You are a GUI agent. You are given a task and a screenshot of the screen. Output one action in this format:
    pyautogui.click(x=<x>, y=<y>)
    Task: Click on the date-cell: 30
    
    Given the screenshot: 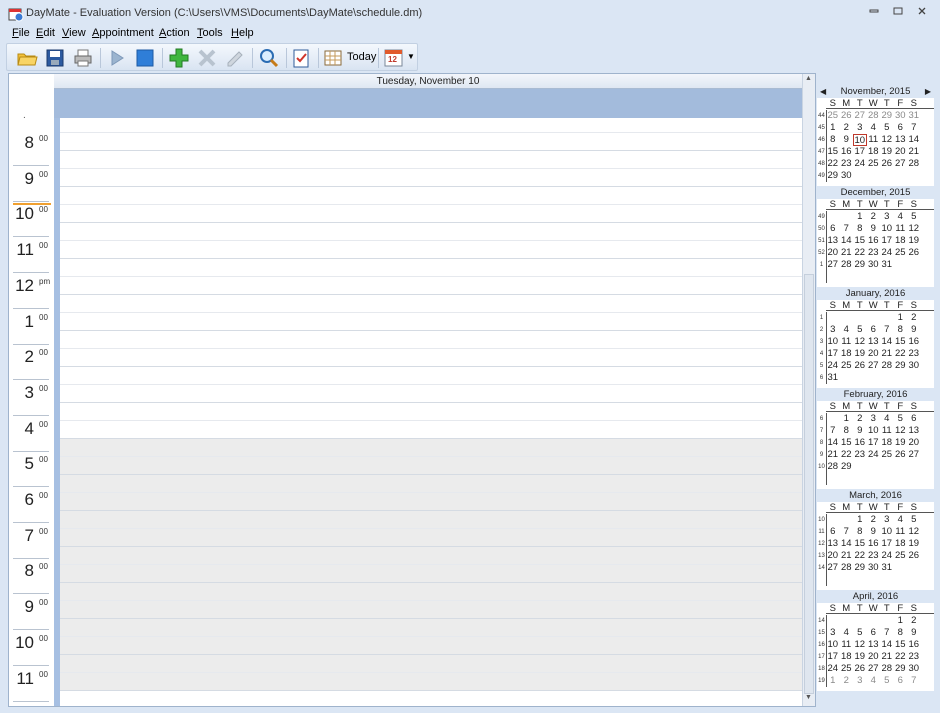 What is the action you would take?
    pyautogui.click(x=914, y=366)
    